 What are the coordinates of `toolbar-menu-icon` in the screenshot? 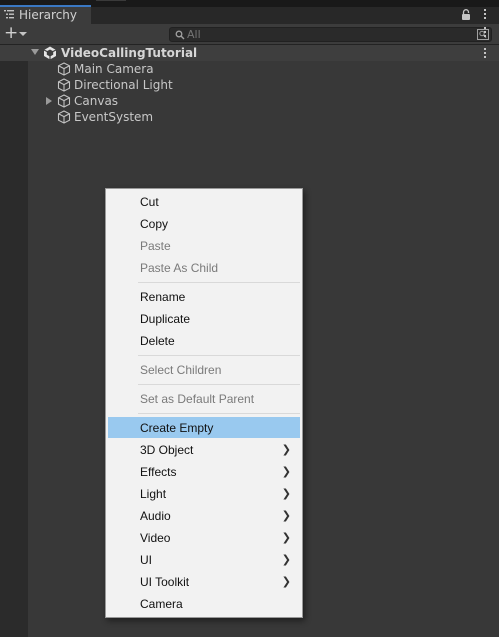 It's located at (485, 32).